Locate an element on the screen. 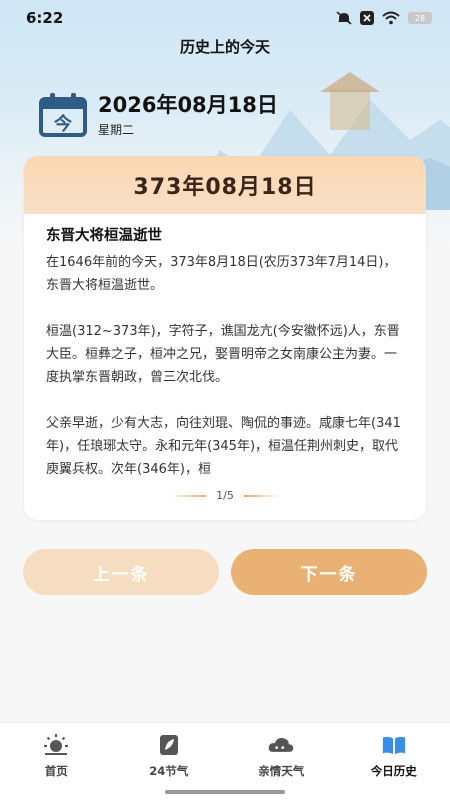  tab-label: 24节气 is located at coordinates (169, 771).